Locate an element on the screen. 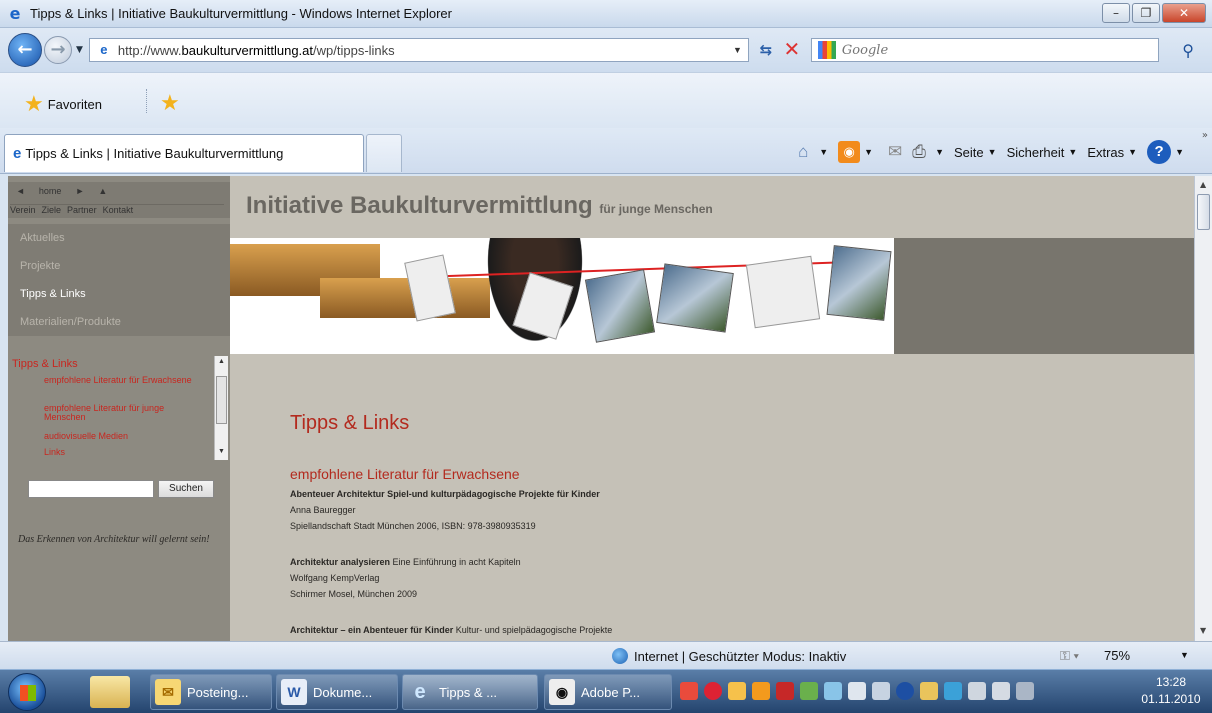  page-scroll-thumb is located at coordinates (1203, 212).